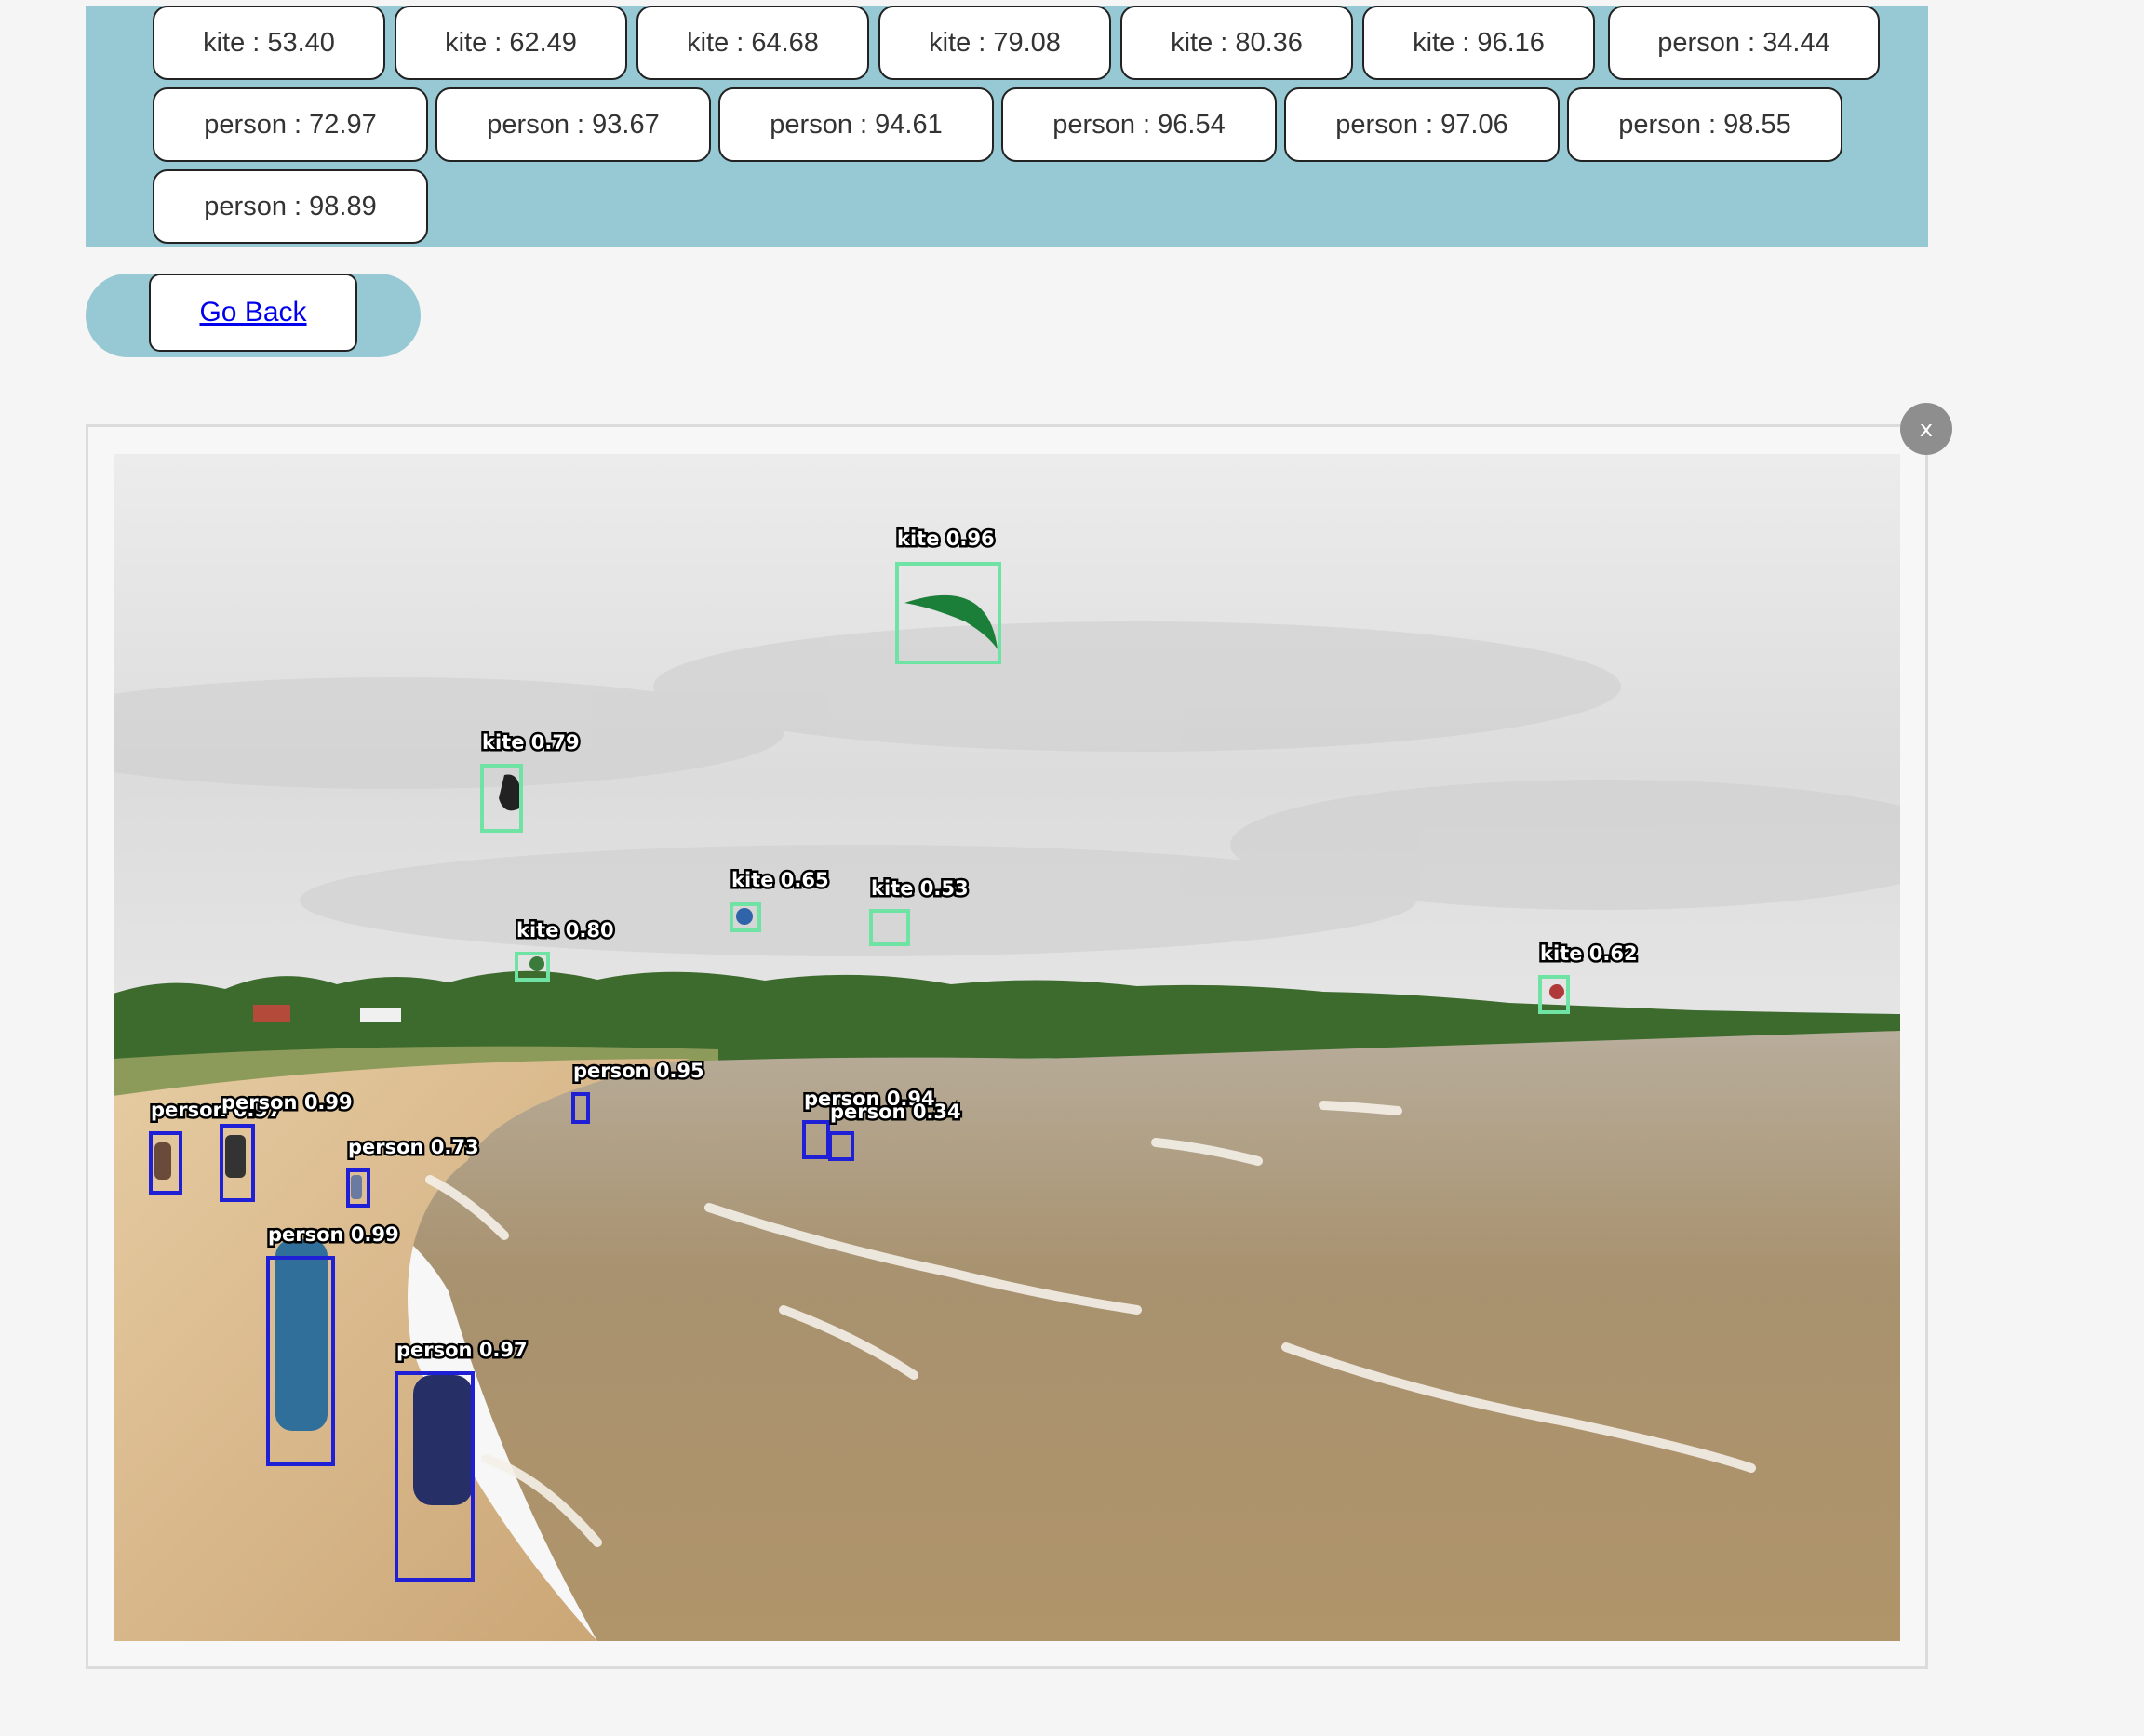 The image size is (2144, 1736). Describe the element at coordinates (1589, 954) in the screenshot. I see `detection-label: kite 0.62` at that location.